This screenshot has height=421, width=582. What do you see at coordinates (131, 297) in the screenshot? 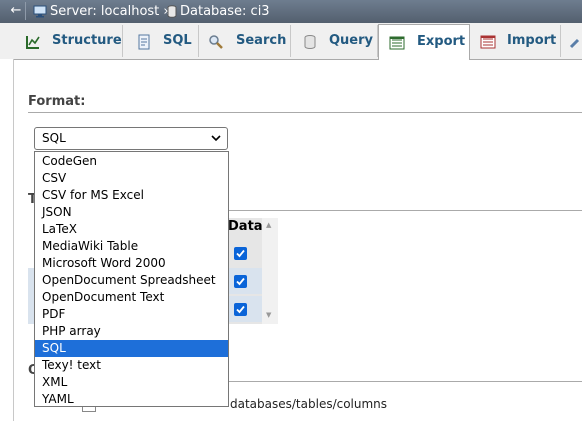
I see `format-option: OpenDocument Text` at bounding box center [131, 297].